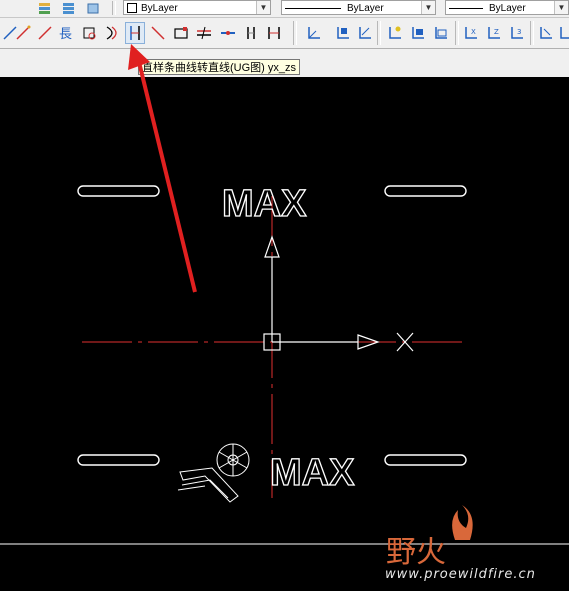 This screenshot has height=591, width=569. What do you see at coordinates (466, 8) in the screenshot?
I see `lineweight-preview` at bounding box center [466, 8].